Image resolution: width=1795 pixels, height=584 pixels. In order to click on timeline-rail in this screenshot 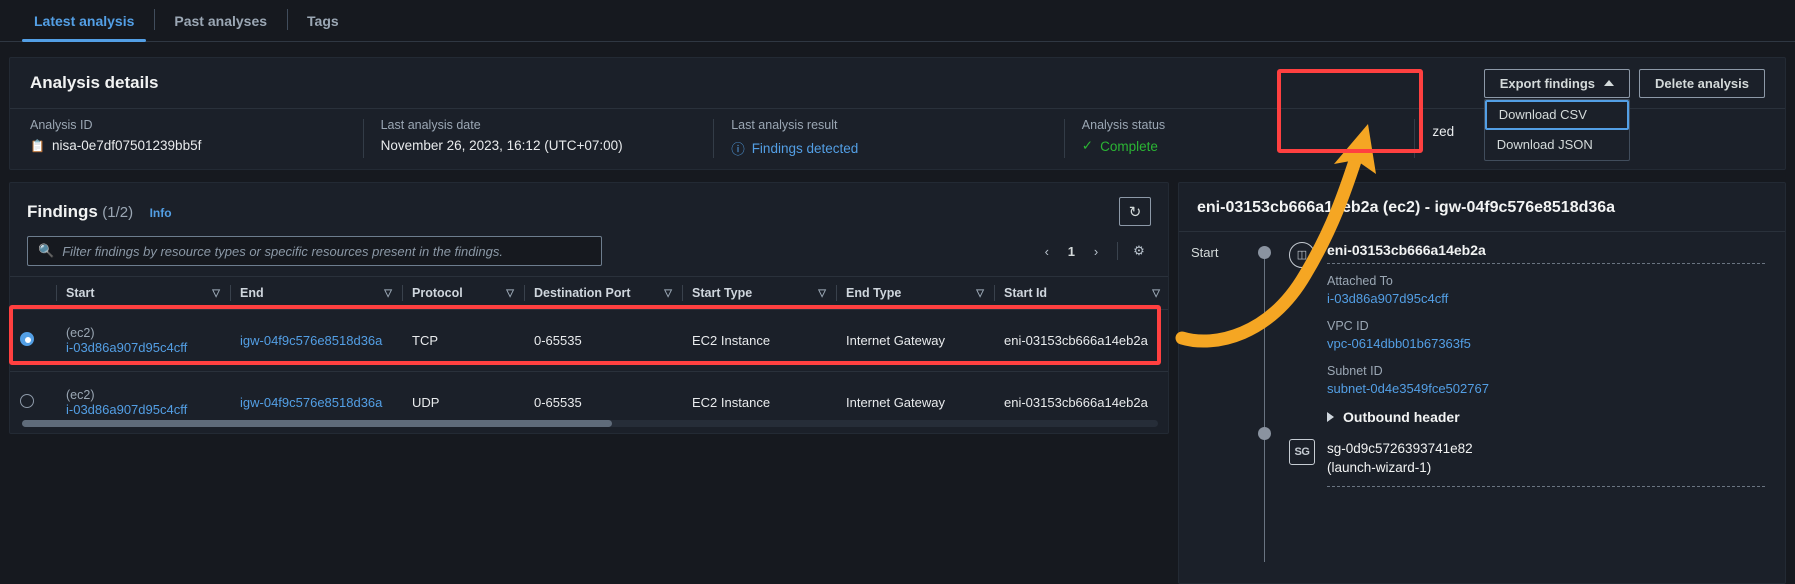, I will do `click(1266, 402)`.